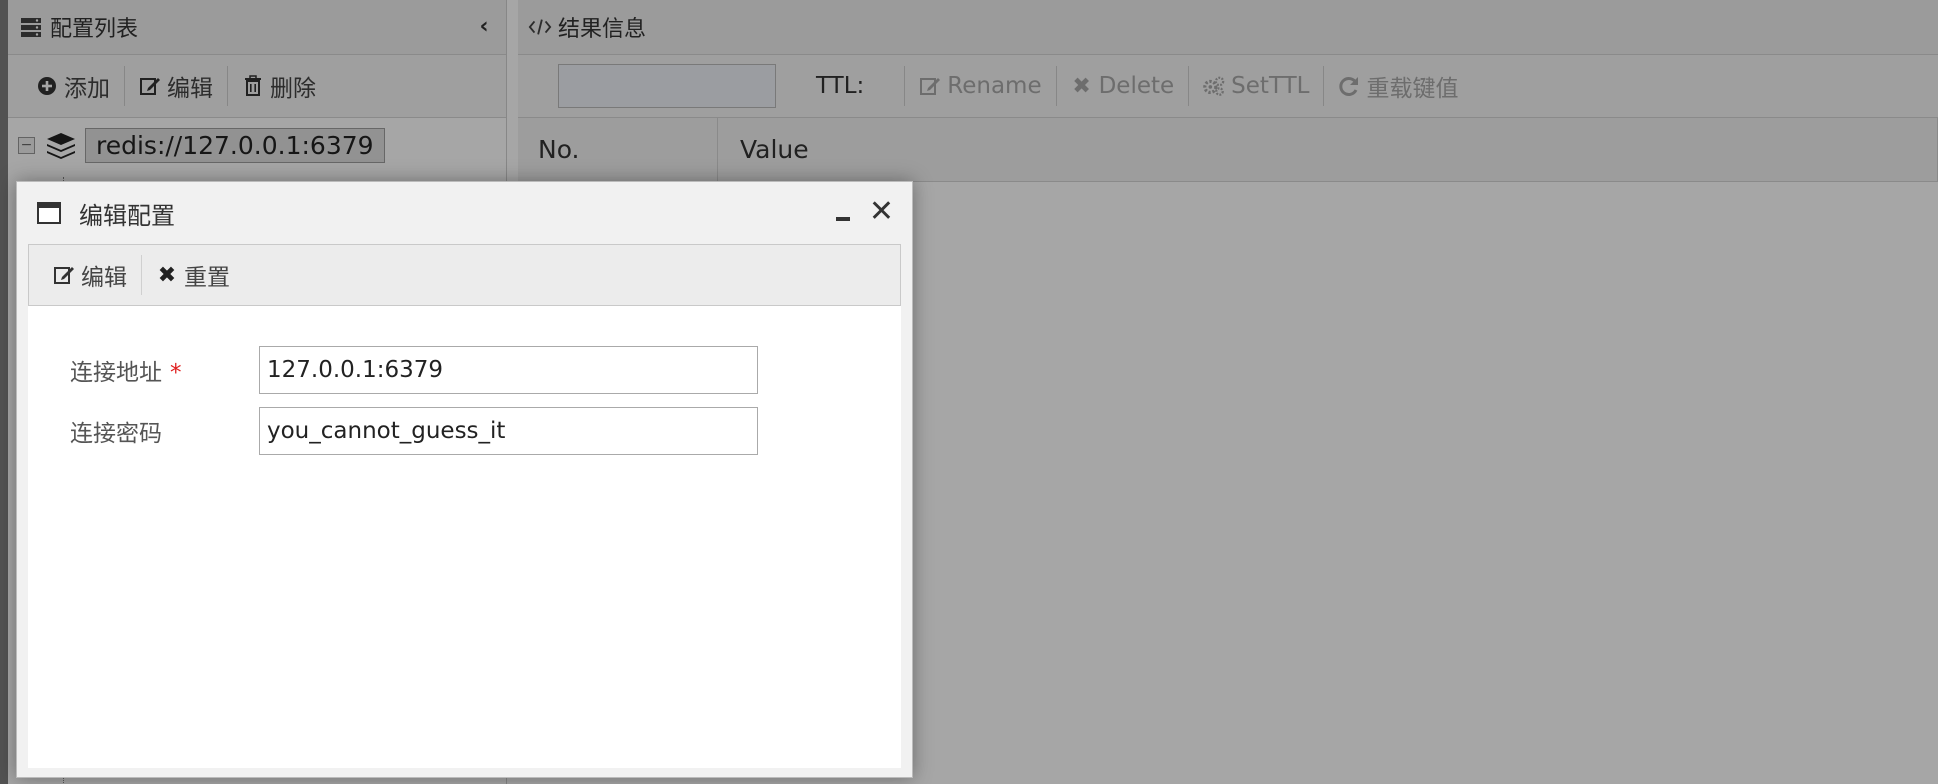 This screenshot has width=1938, height=784. What do you see at coordinates (464, 213) in the screenshot?
I see `dialog-titlebar: 编辑配置` at bounding box center [464, 213].